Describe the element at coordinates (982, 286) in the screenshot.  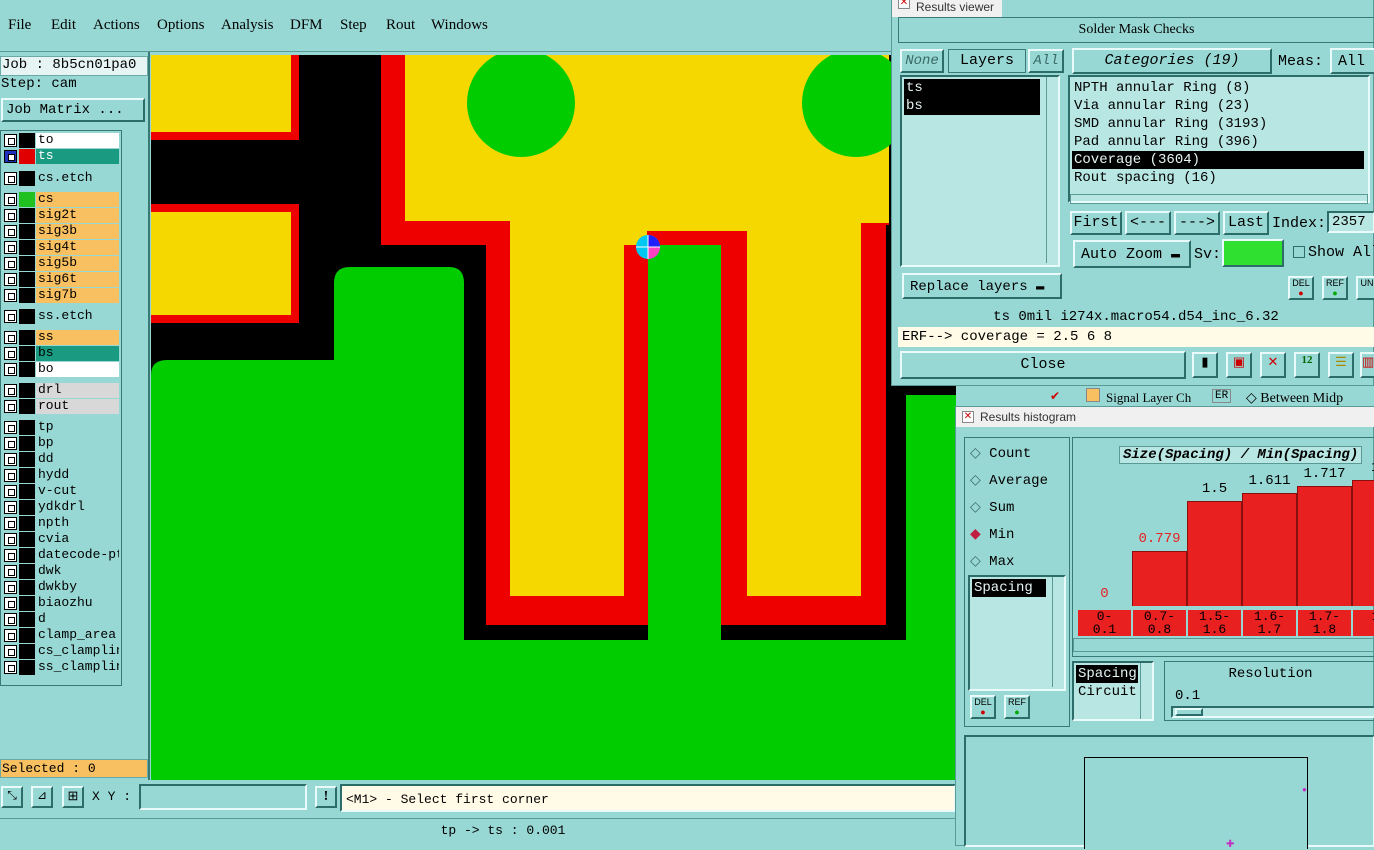
I see `replace-layers-button: Replace layers ▬` at that location.